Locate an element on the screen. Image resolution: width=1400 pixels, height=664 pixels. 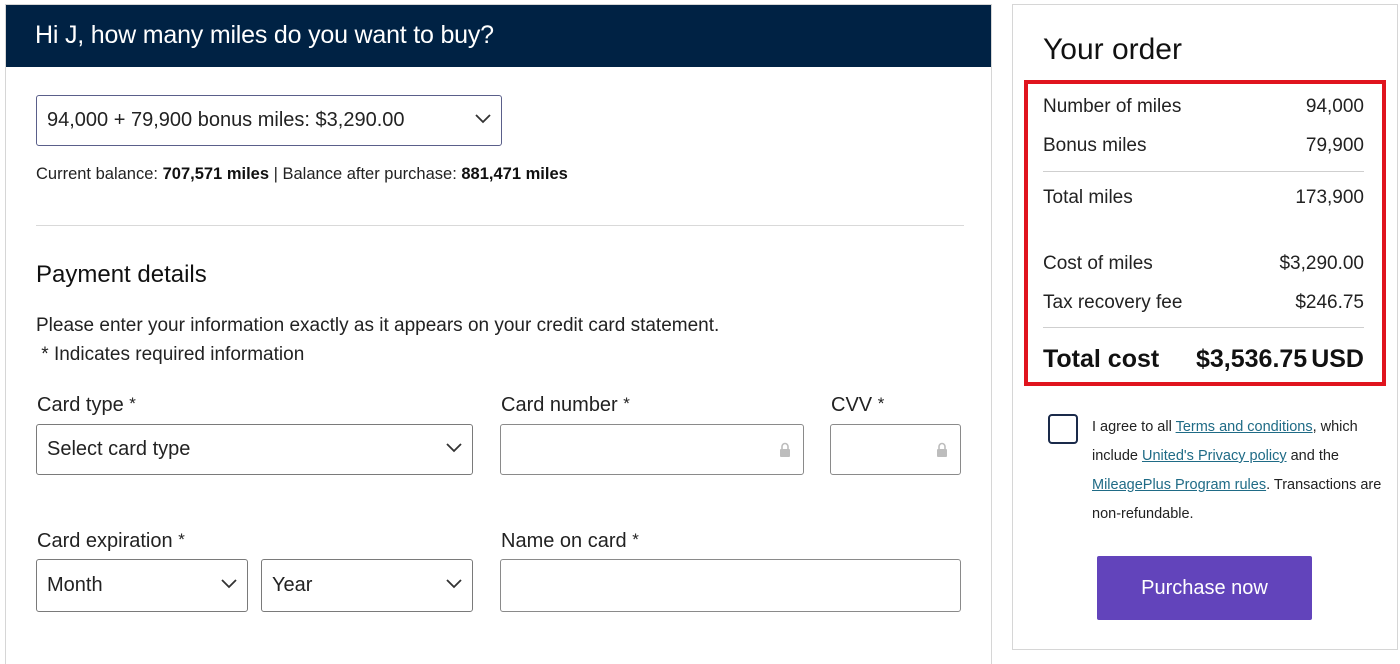
year-value: Year is located at coordinates (292, 585).